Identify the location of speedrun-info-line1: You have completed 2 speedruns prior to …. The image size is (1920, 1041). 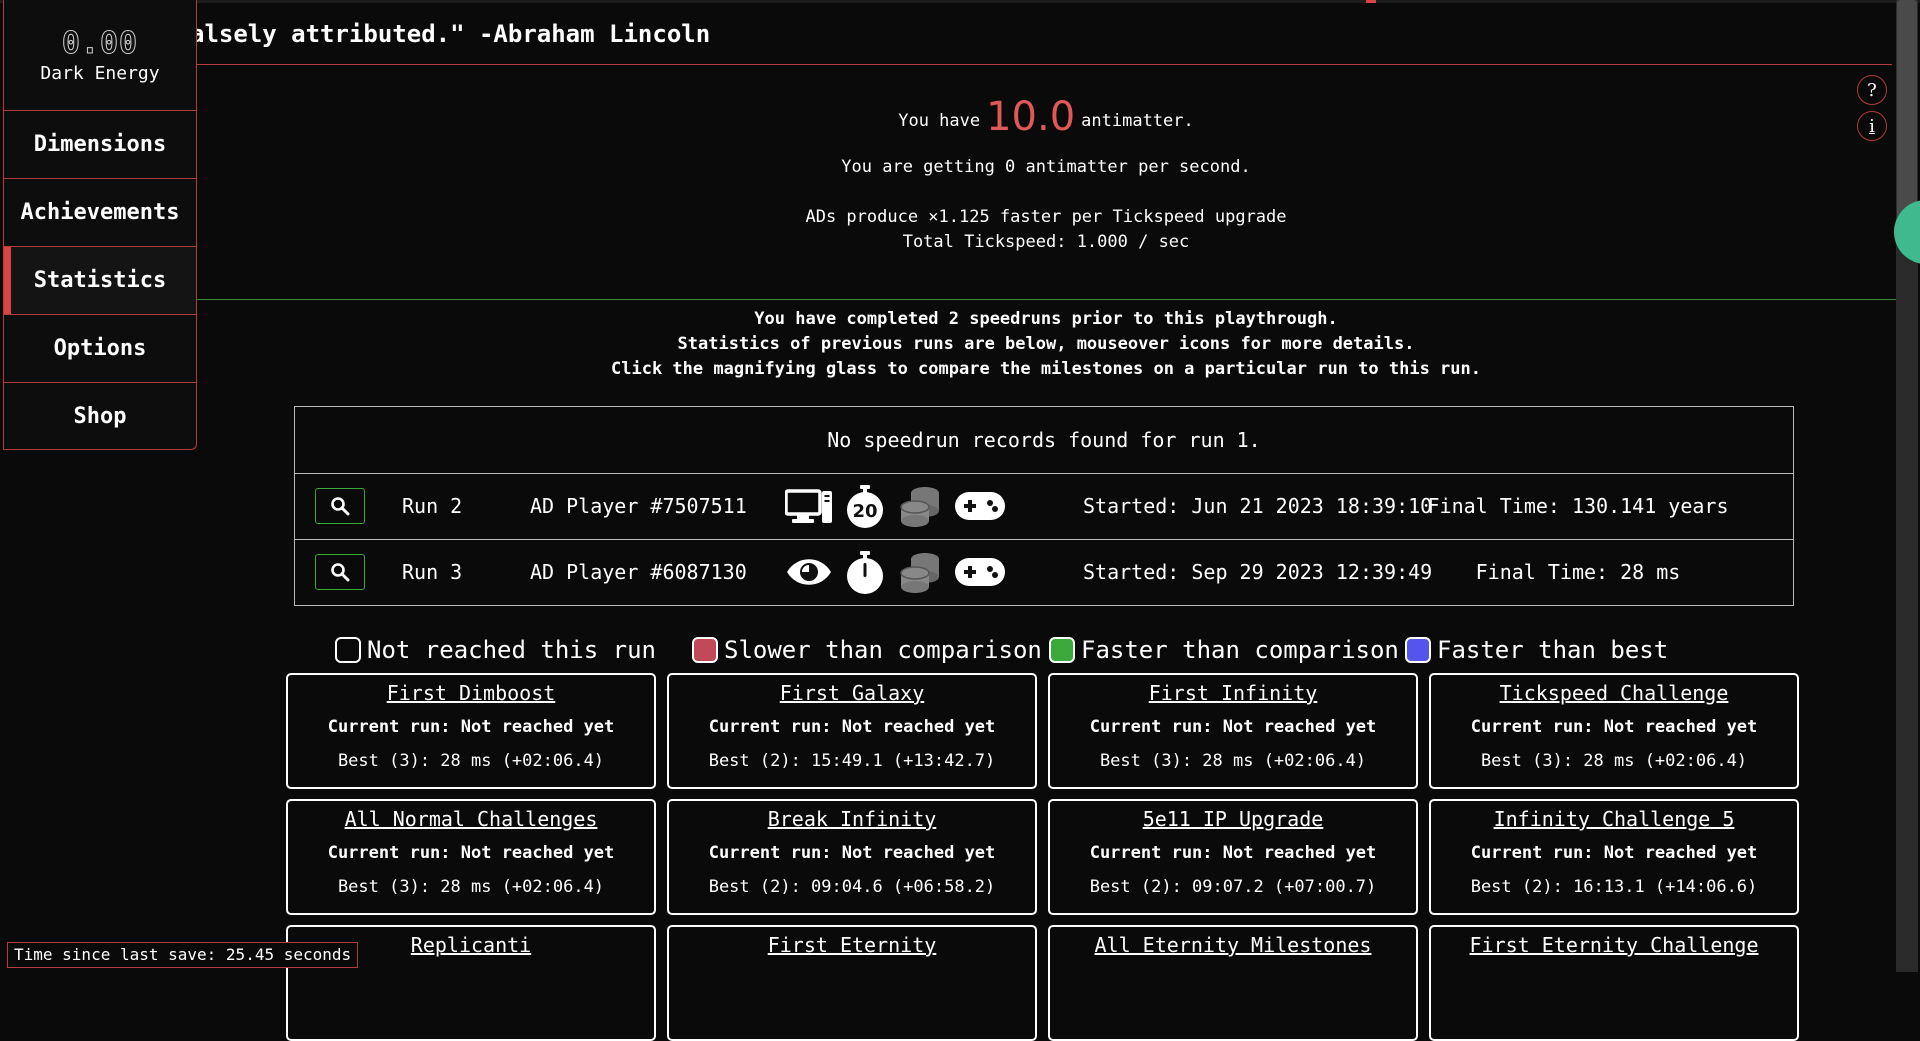
(1046, 319).